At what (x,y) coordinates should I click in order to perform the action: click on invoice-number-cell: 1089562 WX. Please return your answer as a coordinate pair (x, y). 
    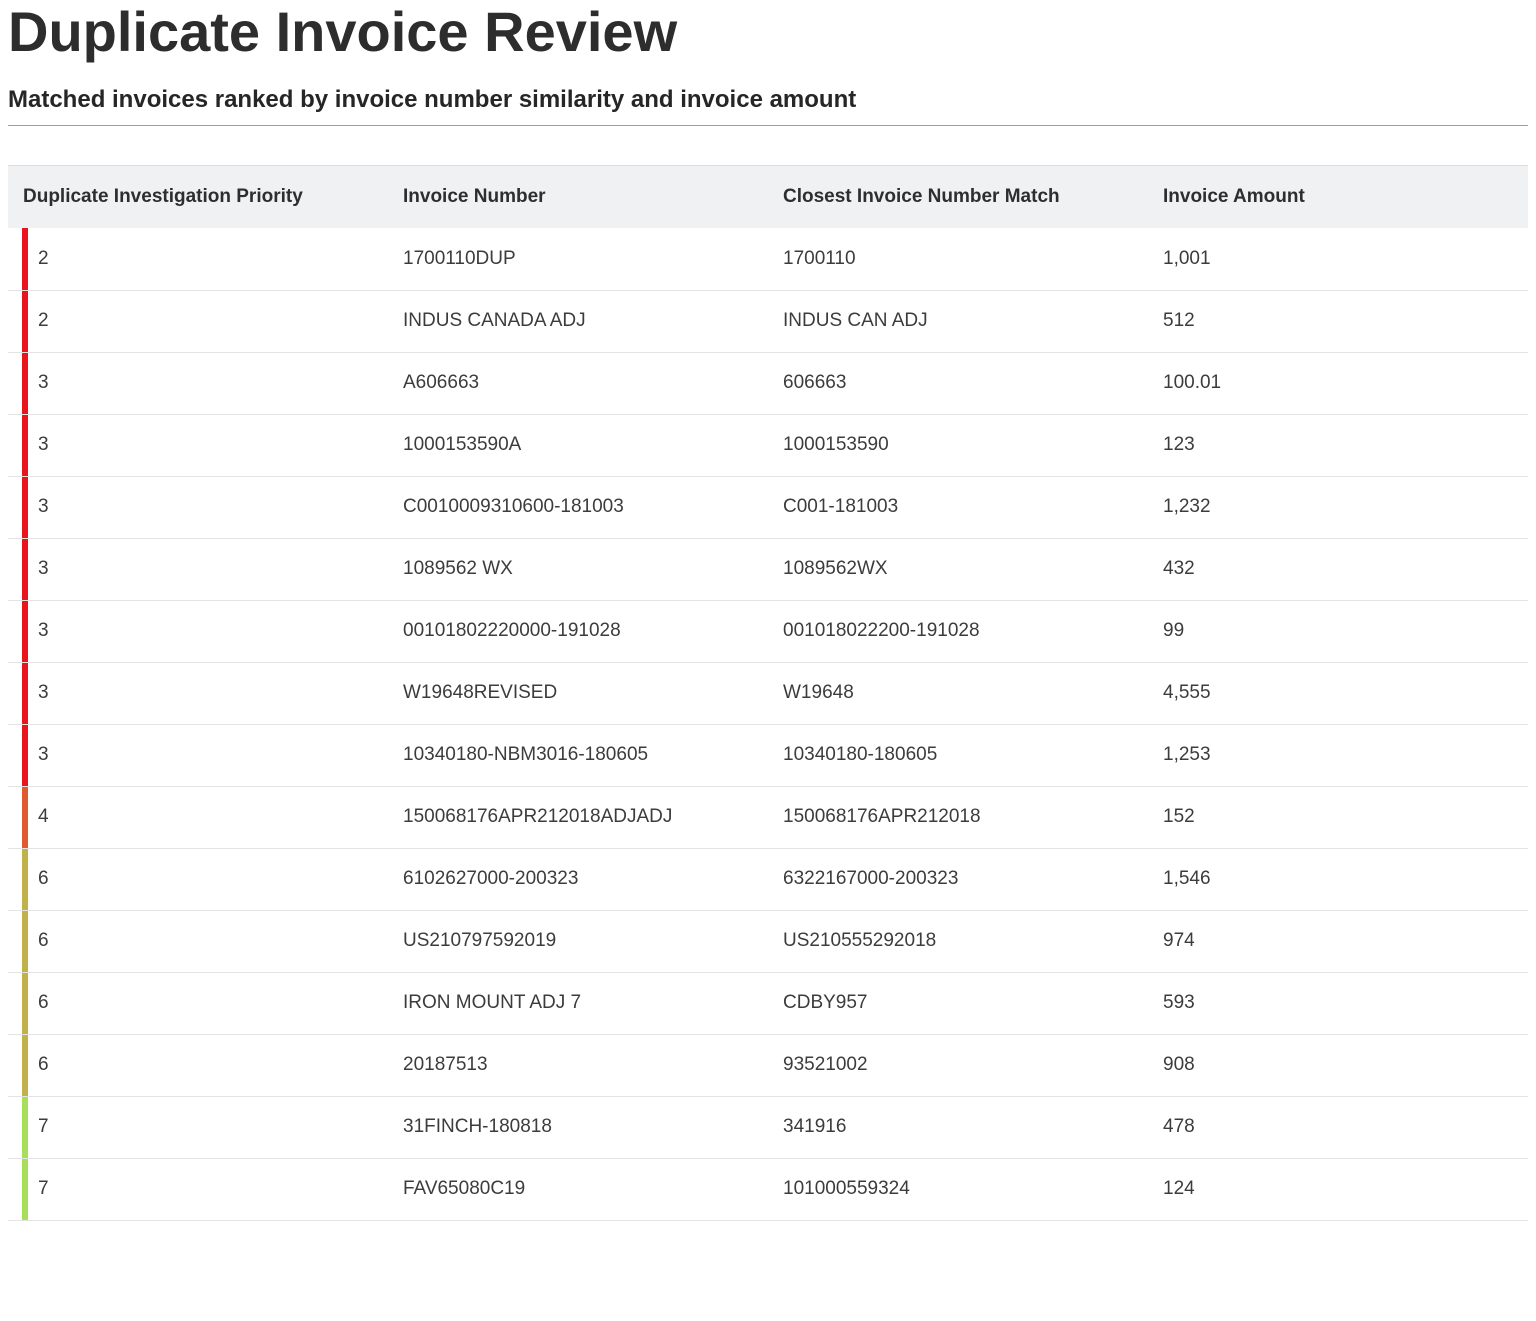
    Looking at the image, I should click on (458, 568).